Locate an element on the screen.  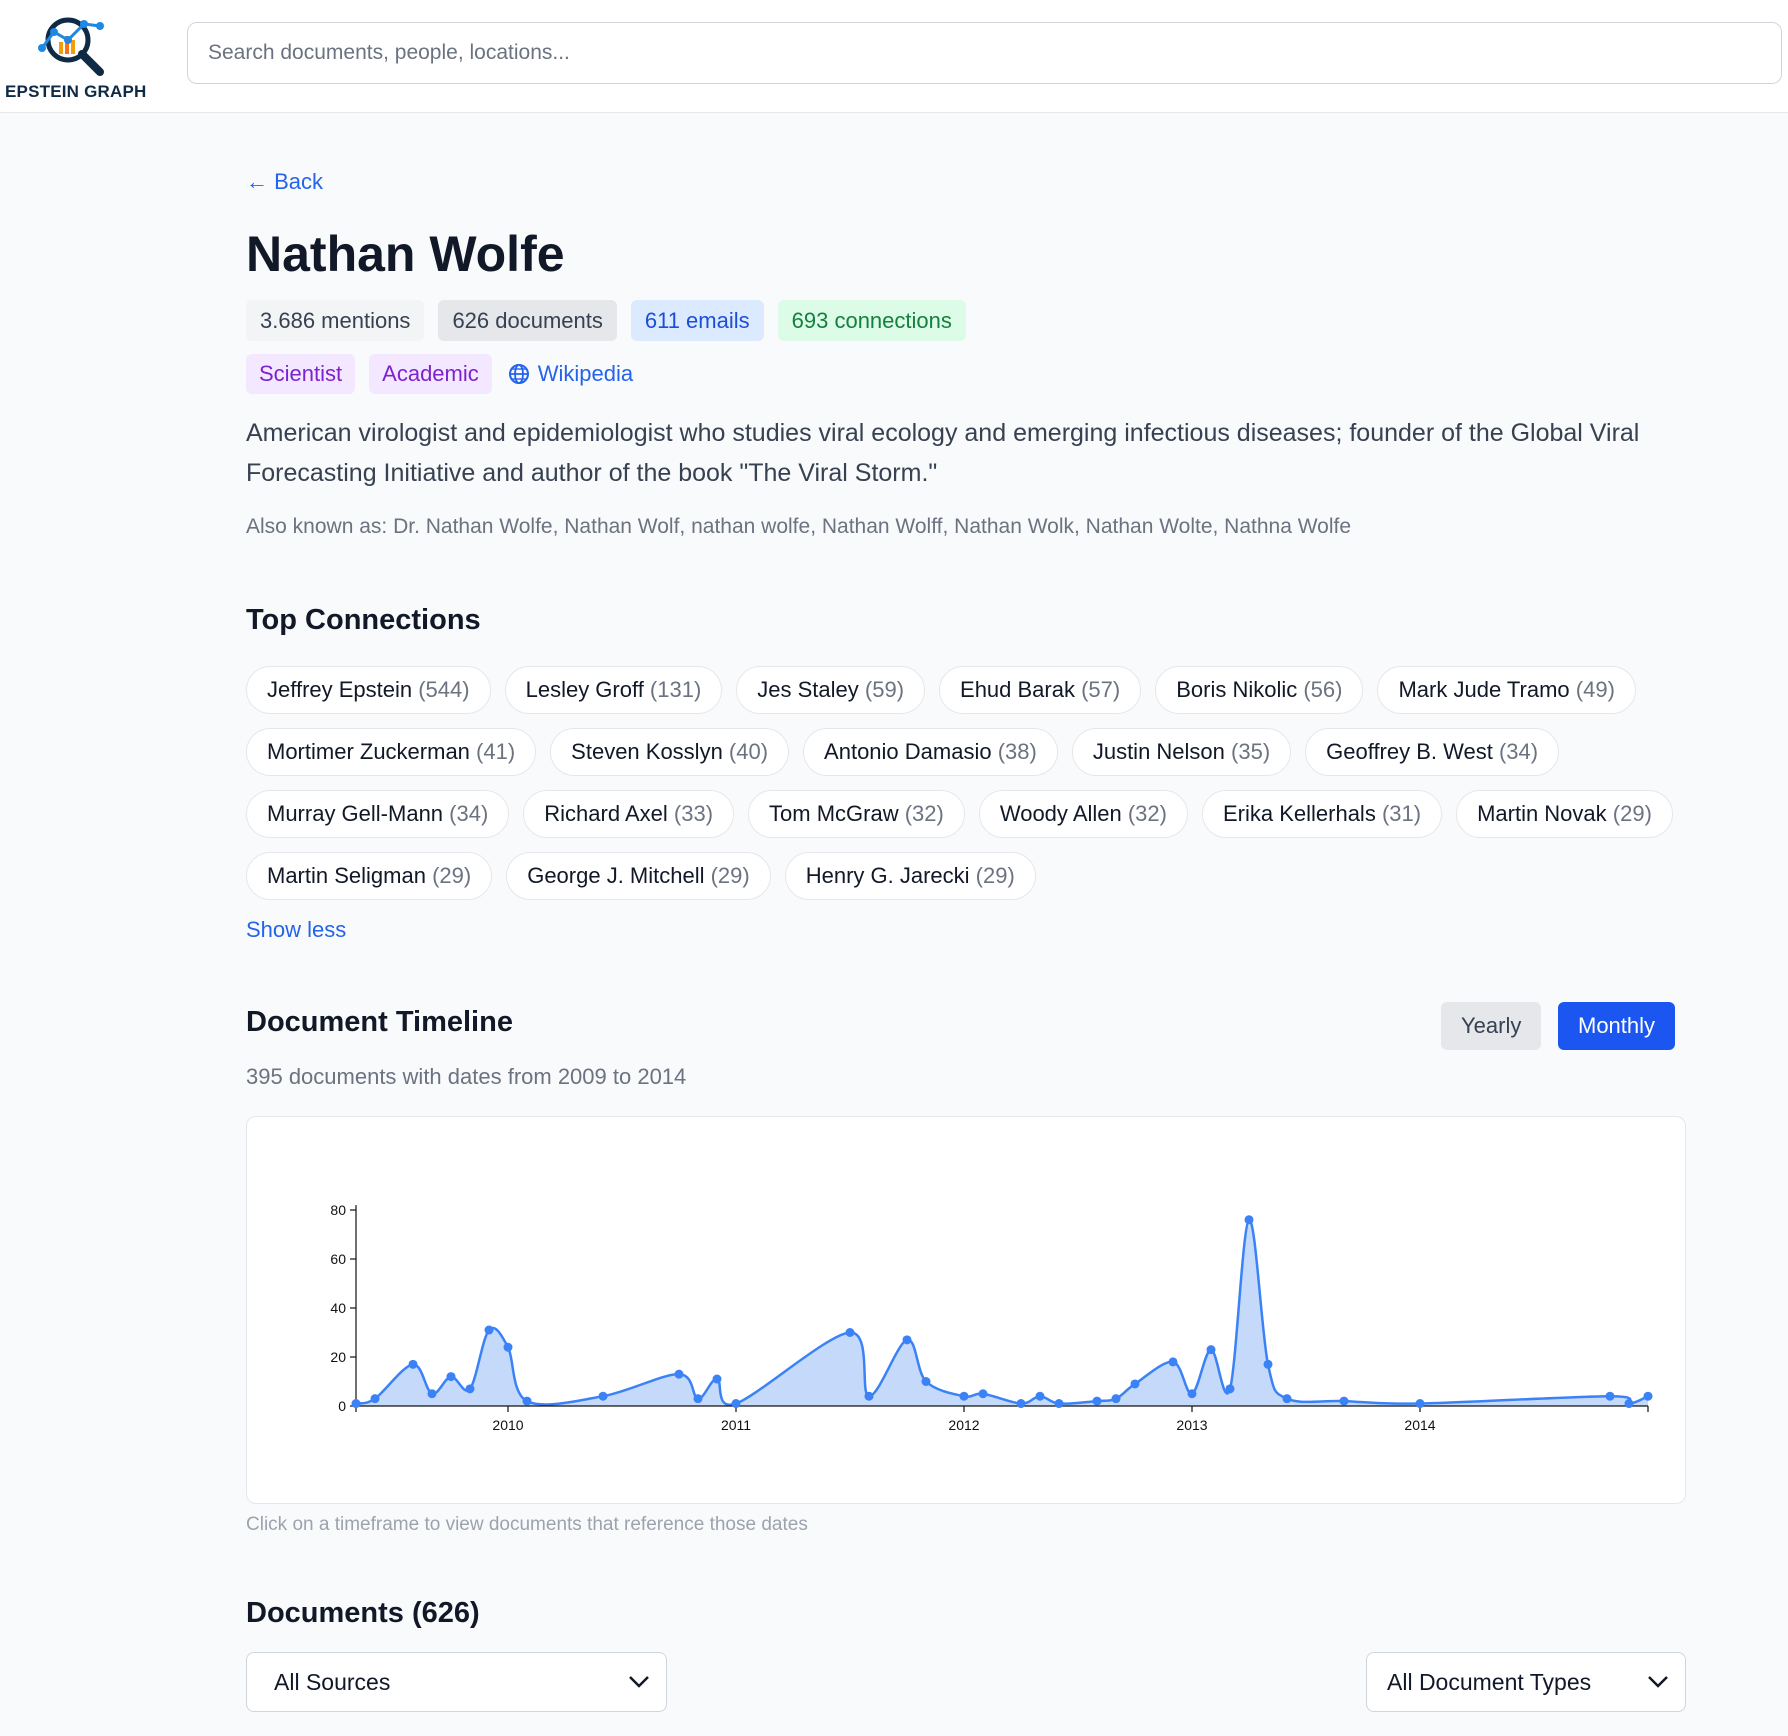
connection-chip: Murray Gell-Mann (34) is located at coordinates (378, 814).